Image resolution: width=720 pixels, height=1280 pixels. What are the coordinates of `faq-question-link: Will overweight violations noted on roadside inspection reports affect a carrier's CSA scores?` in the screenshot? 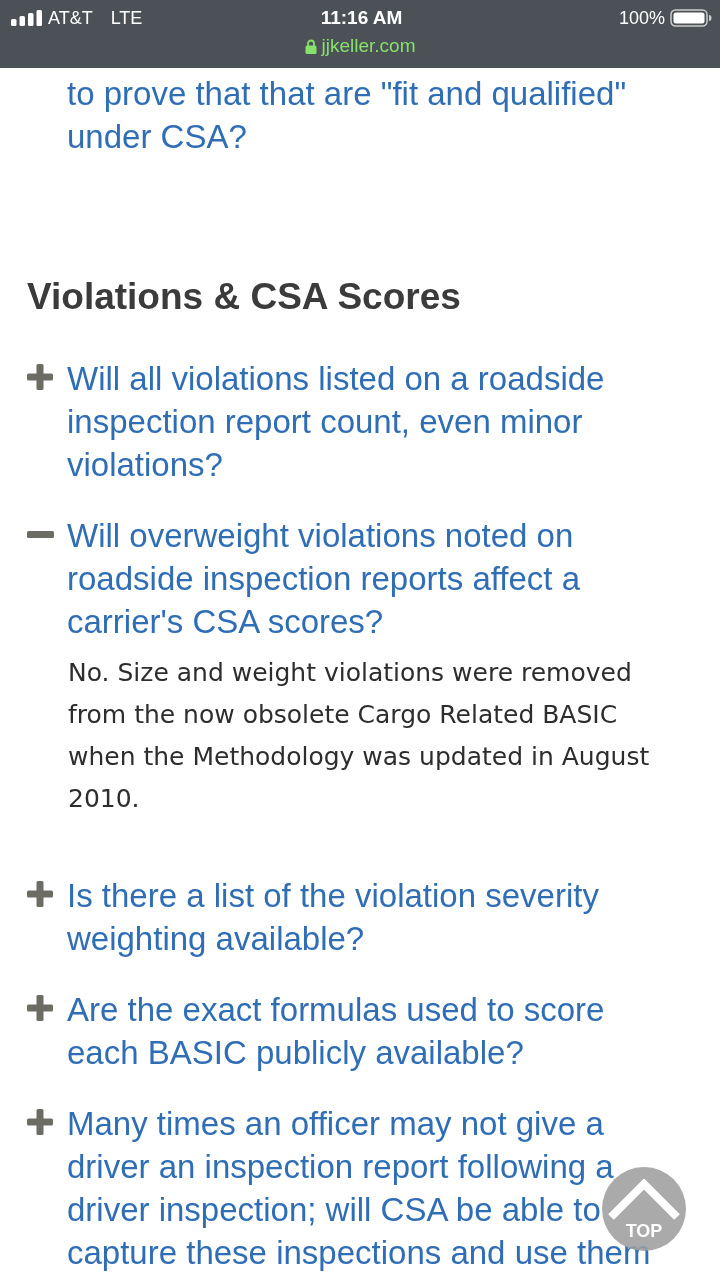 It's located at (373, 578).